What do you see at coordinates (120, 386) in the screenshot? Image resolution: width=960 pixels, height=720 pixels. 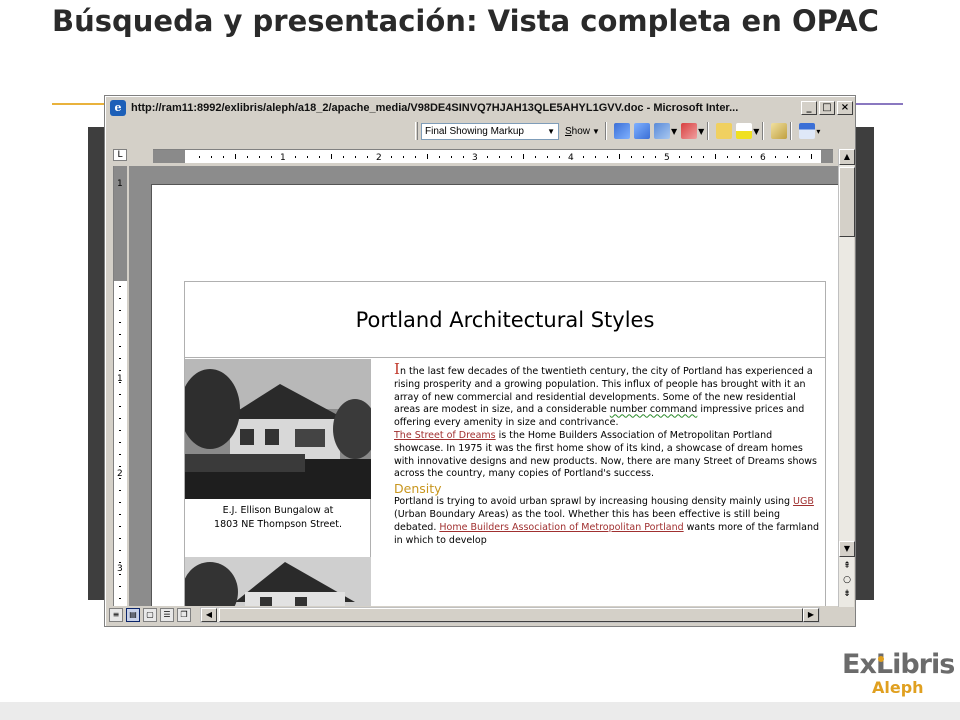 I see `vertical-ruler: 1 1 2 3` at bounding box center [120, 386].